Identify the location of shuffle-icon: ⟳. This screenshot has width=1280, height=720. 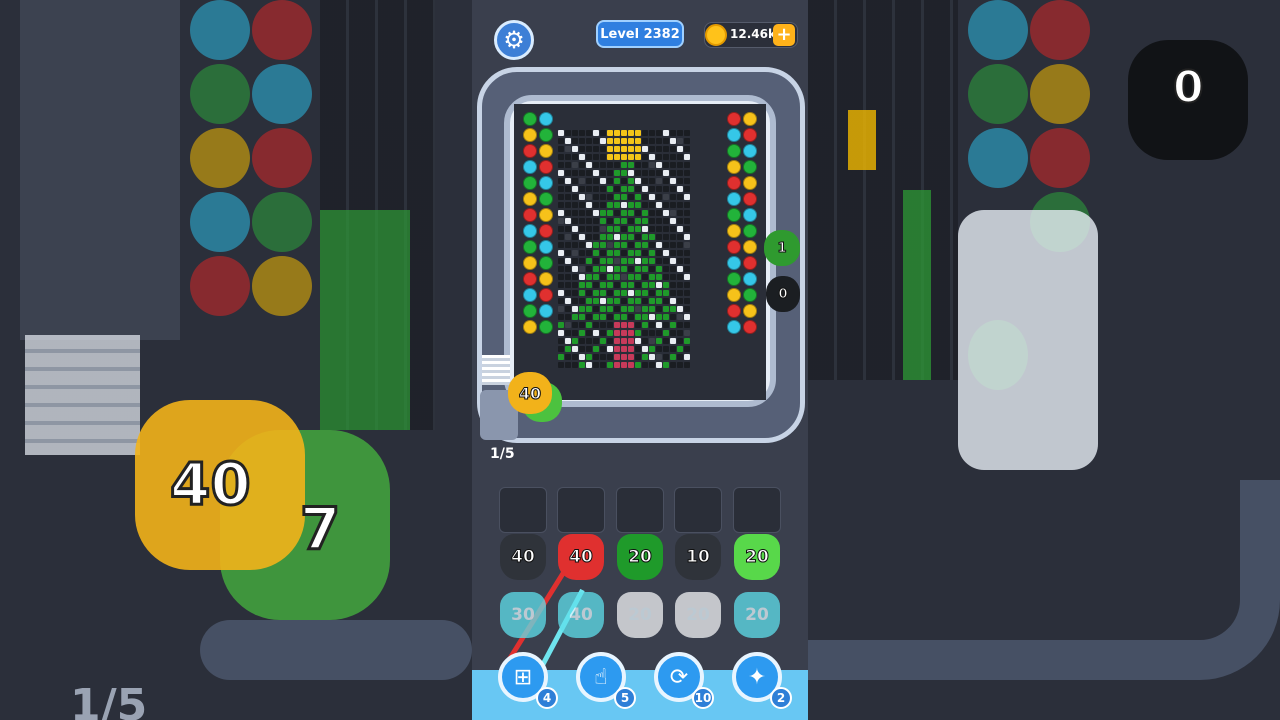
(679, 677).